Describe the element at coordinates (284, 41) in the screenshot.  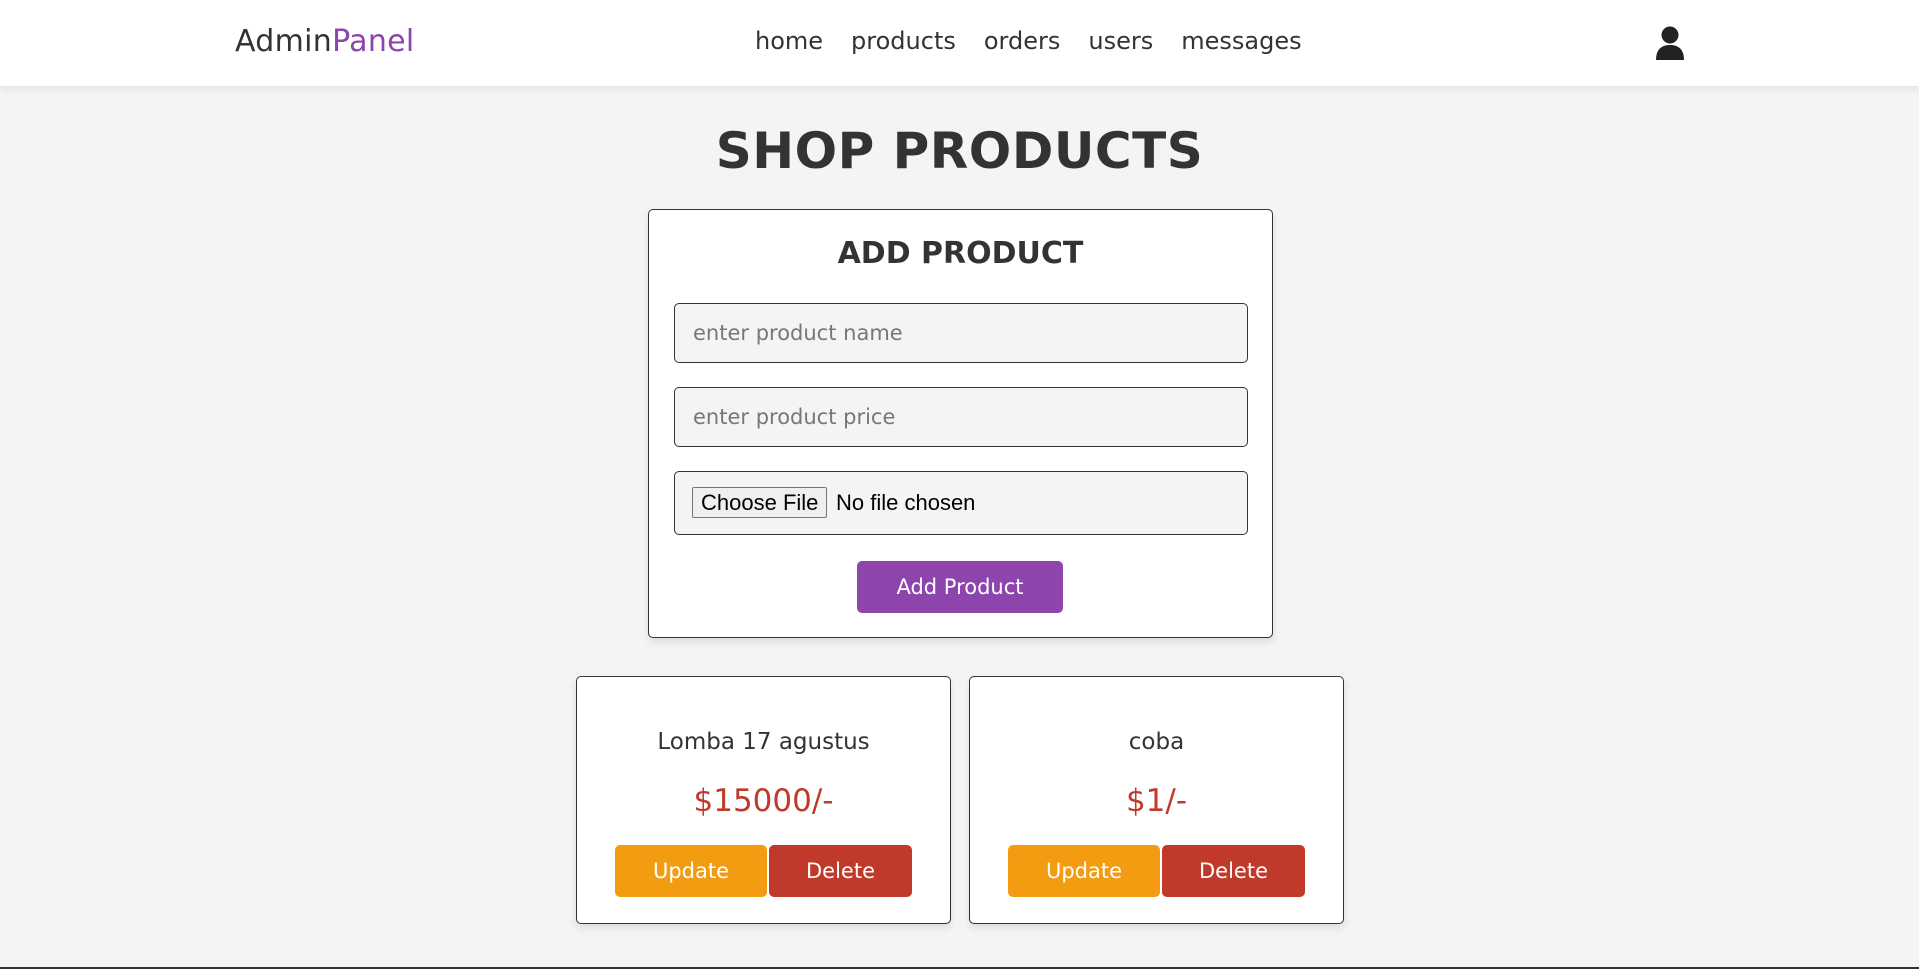
I see `logo-text-admin: Admin` at that location.